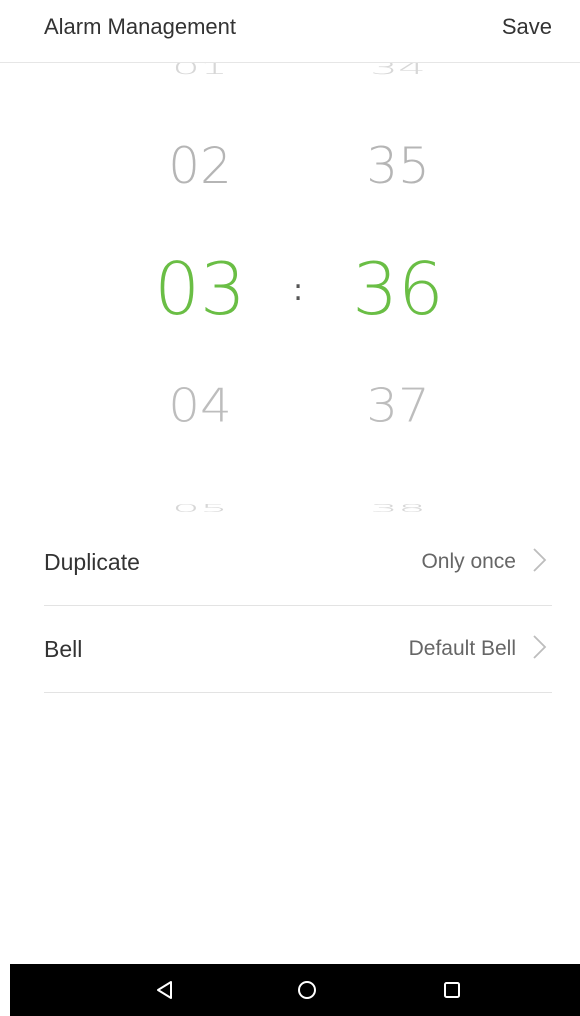  I want to click on minute-option: 38, so click(398, 508).